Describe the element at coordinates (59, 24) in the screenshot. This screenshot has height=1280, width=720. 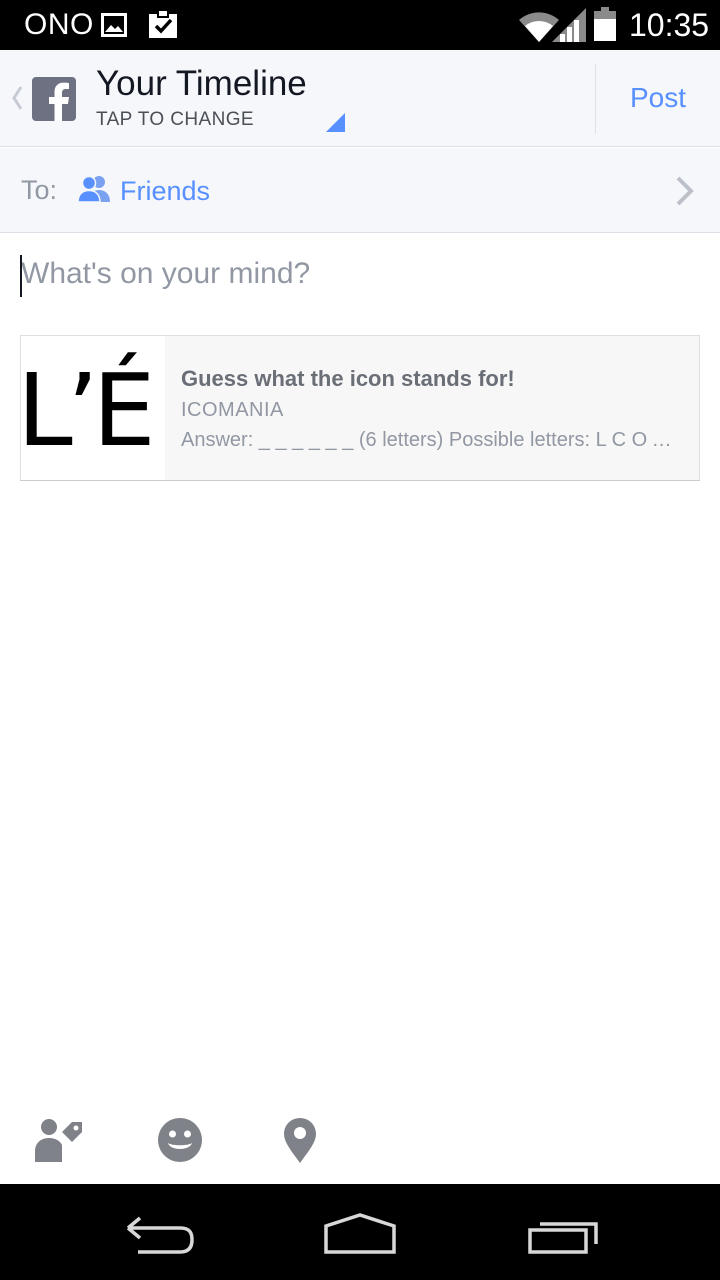
I see `carrier-name: ONO` at that location.